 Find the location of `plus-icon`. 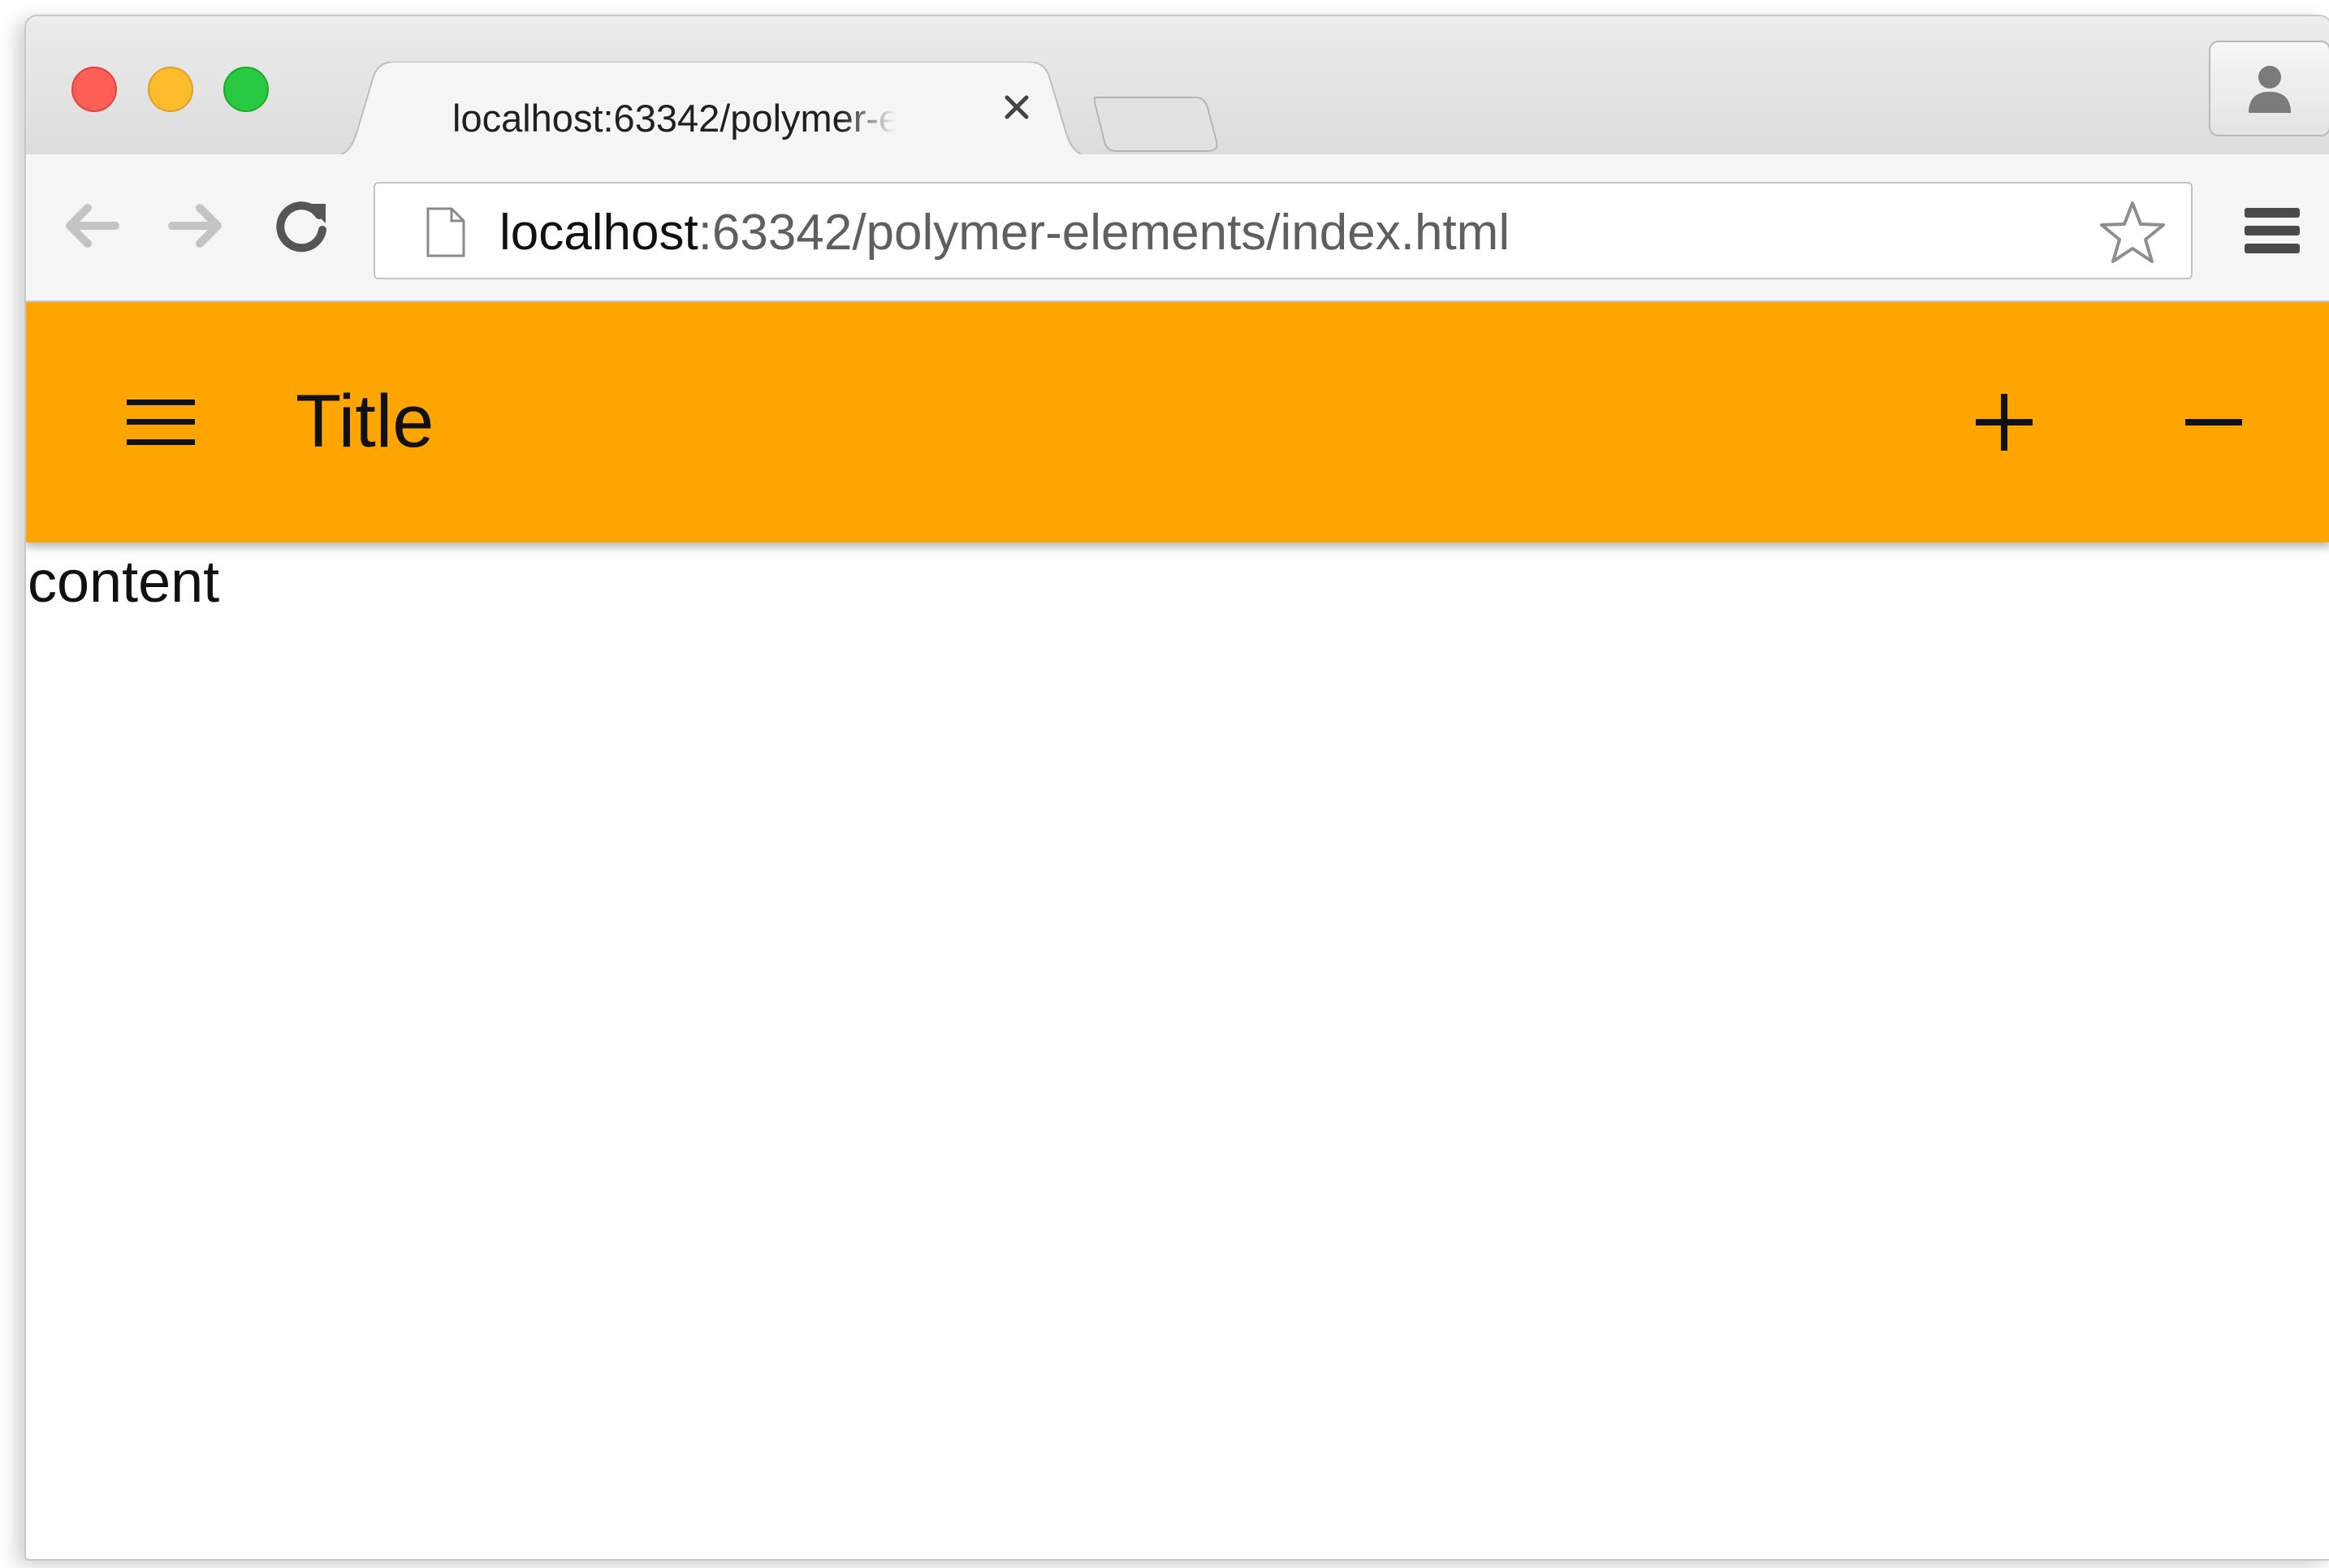

plus-icon is located at coordinates (2004, 422).